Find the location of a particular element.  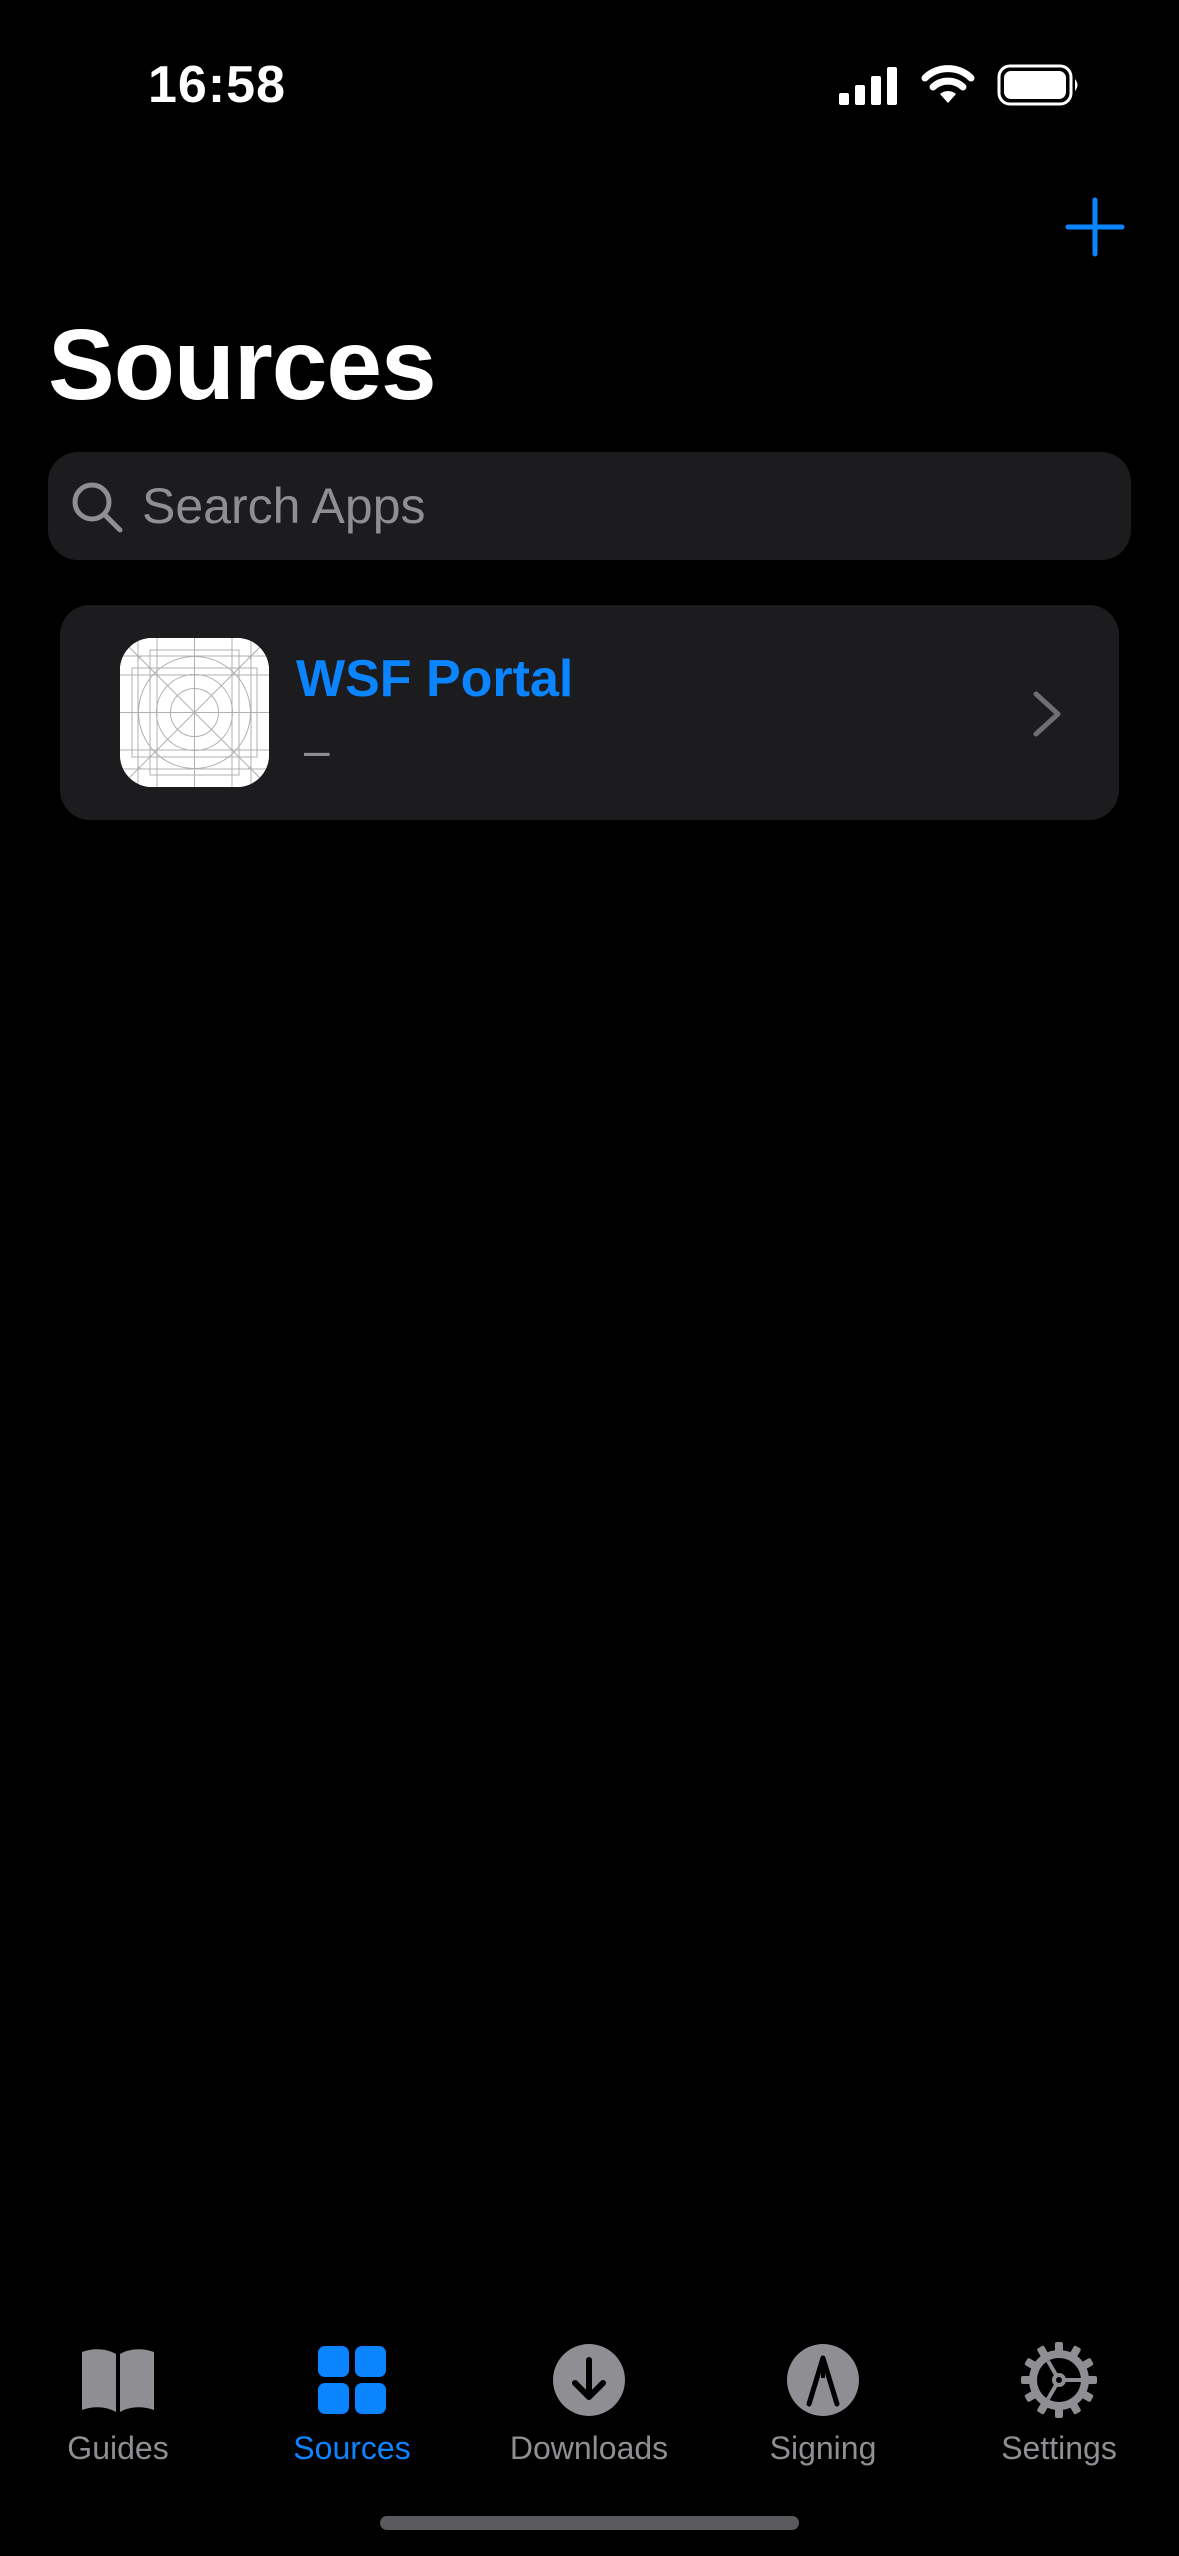

tab-settings: Settings is located at coordinates (1059, 2395).